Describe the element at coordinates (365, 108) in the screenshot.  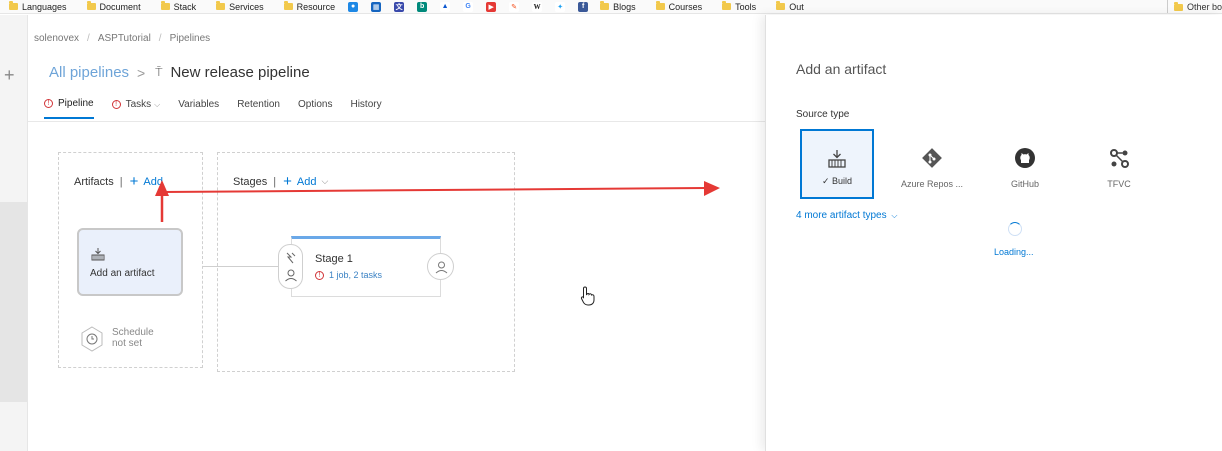
I see `tab-history: History` at that location.